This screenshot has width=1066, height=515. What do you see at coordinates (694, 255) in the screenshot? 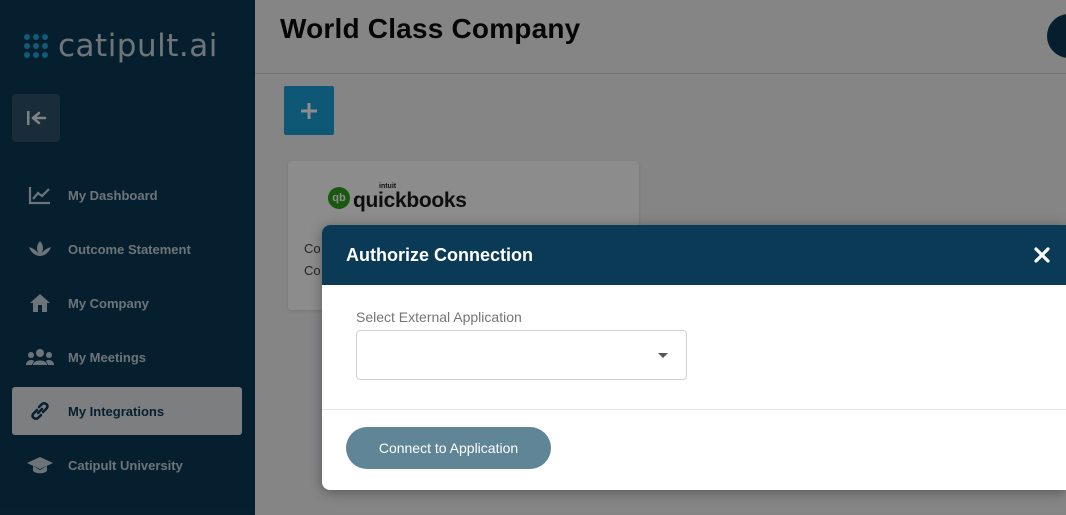
I see `modal-header: Authorize Connection` at bounding box center [694, 255].